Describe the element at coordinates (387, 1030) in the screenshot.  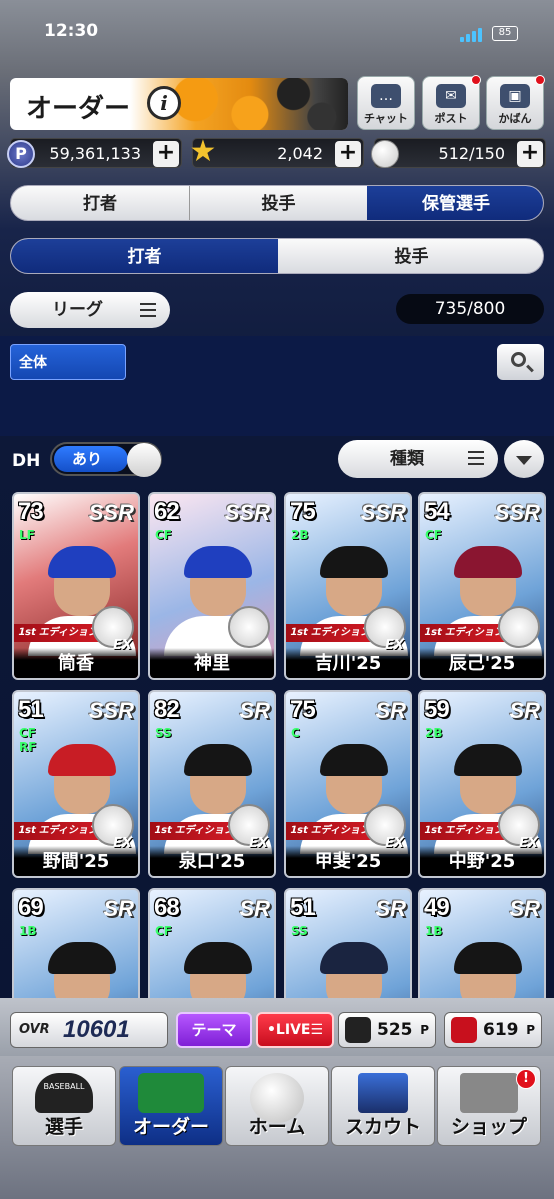
I see `coin-box-1: 525 P` at that location.